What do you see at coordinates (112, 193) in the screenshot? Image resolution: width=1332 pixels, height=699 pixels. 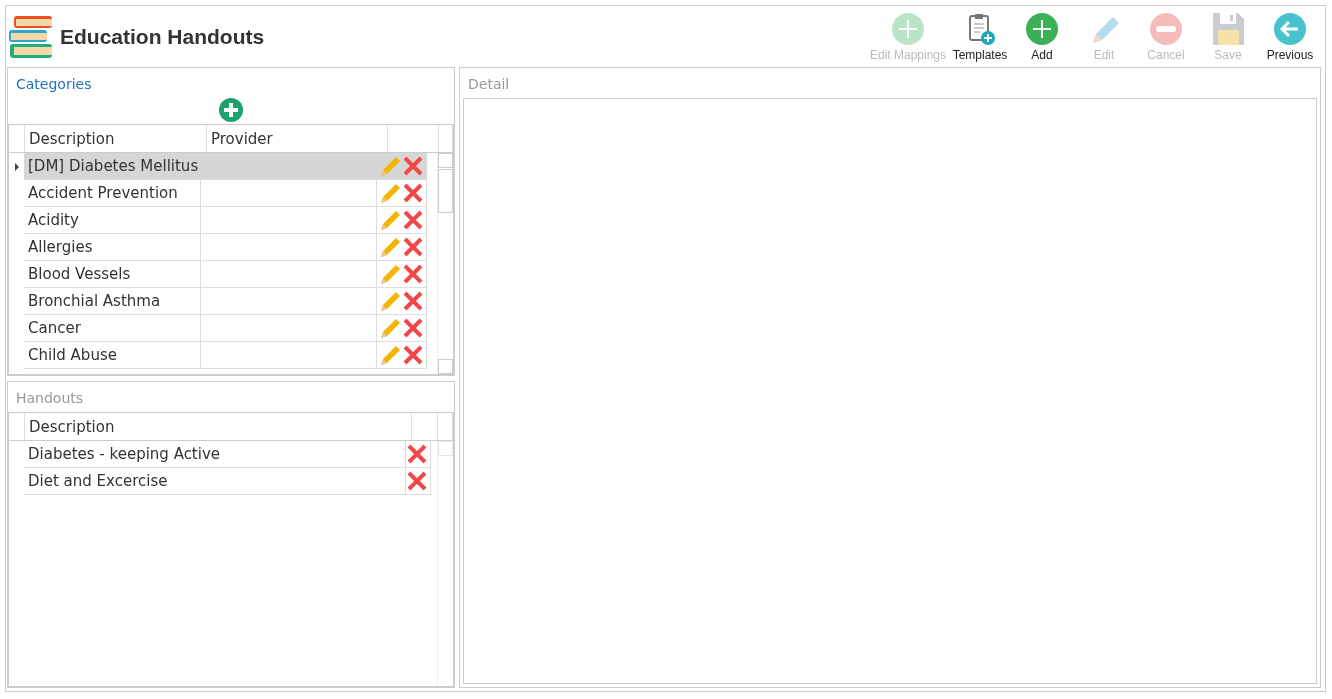 I see `table-cell: Accident Prevention` at bounding box center [112, 193].